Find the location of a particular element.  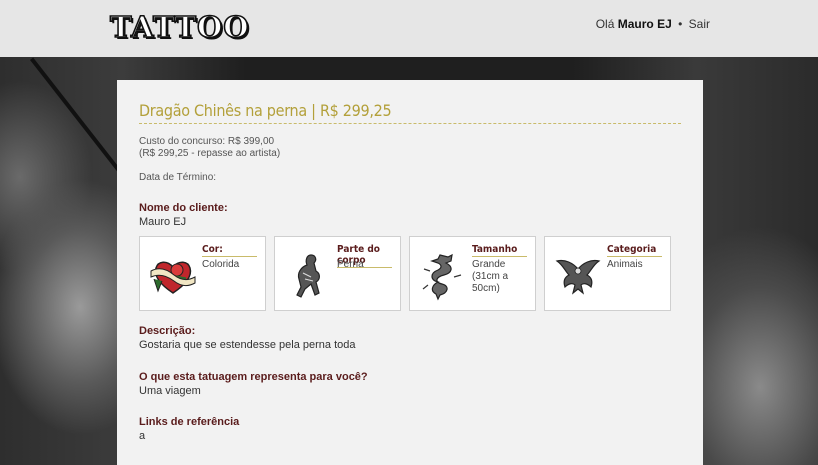

top-bar: TATTOO Olá Mauro EJ • Sair is located at coordinates (409, 28).